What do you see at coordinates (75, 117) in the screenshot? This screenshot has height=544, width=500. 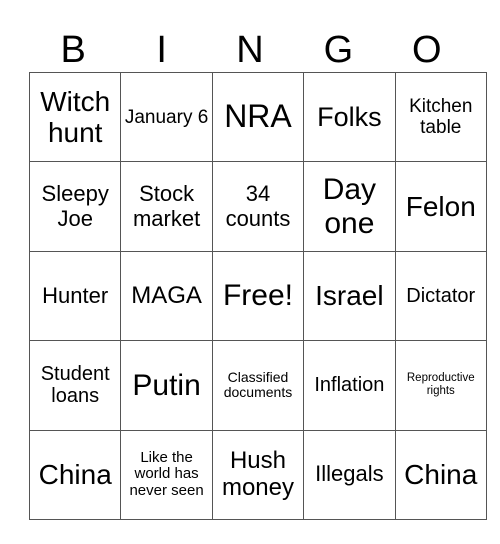 I see `bingo-cell: Witch hunt` at bounding box center [75, 117].